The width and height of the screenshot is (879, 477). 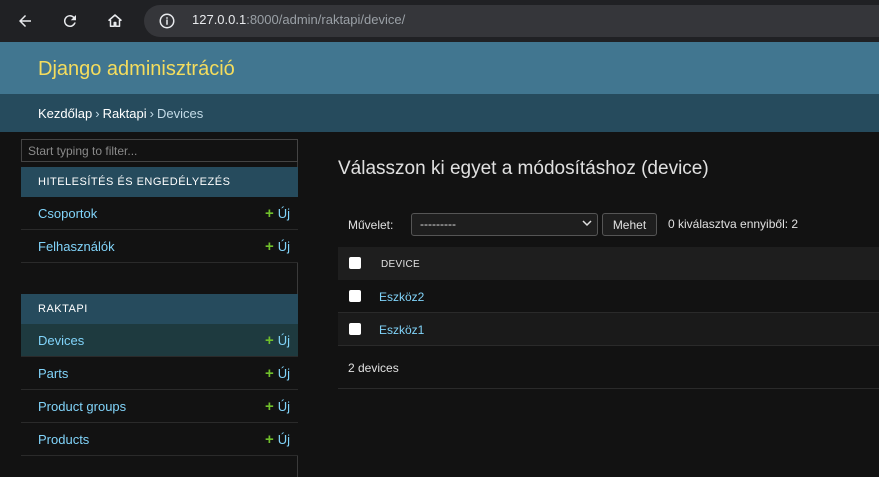 I want to click on site-header: Django adminisztráció, so click(x=439, y=68).